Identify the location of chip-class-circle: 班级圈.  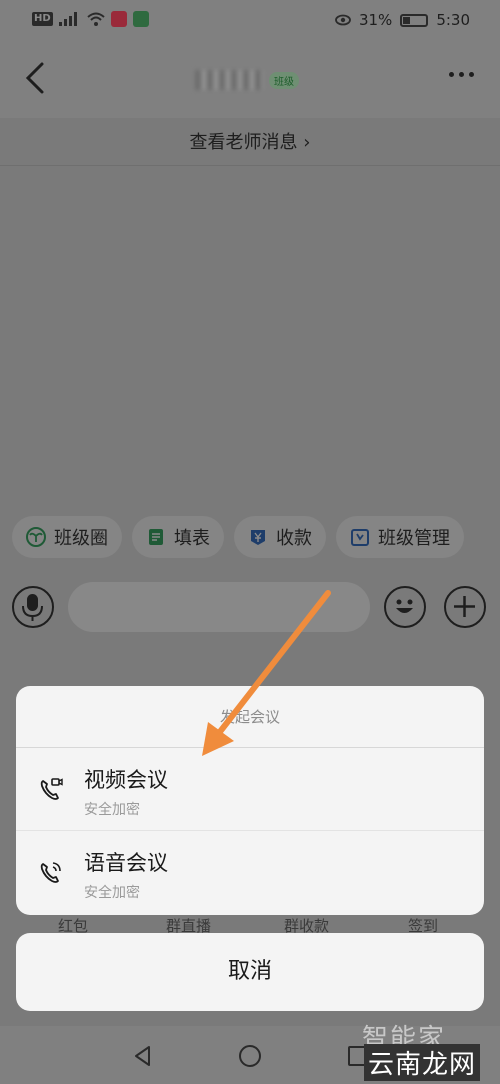
(67, 537).